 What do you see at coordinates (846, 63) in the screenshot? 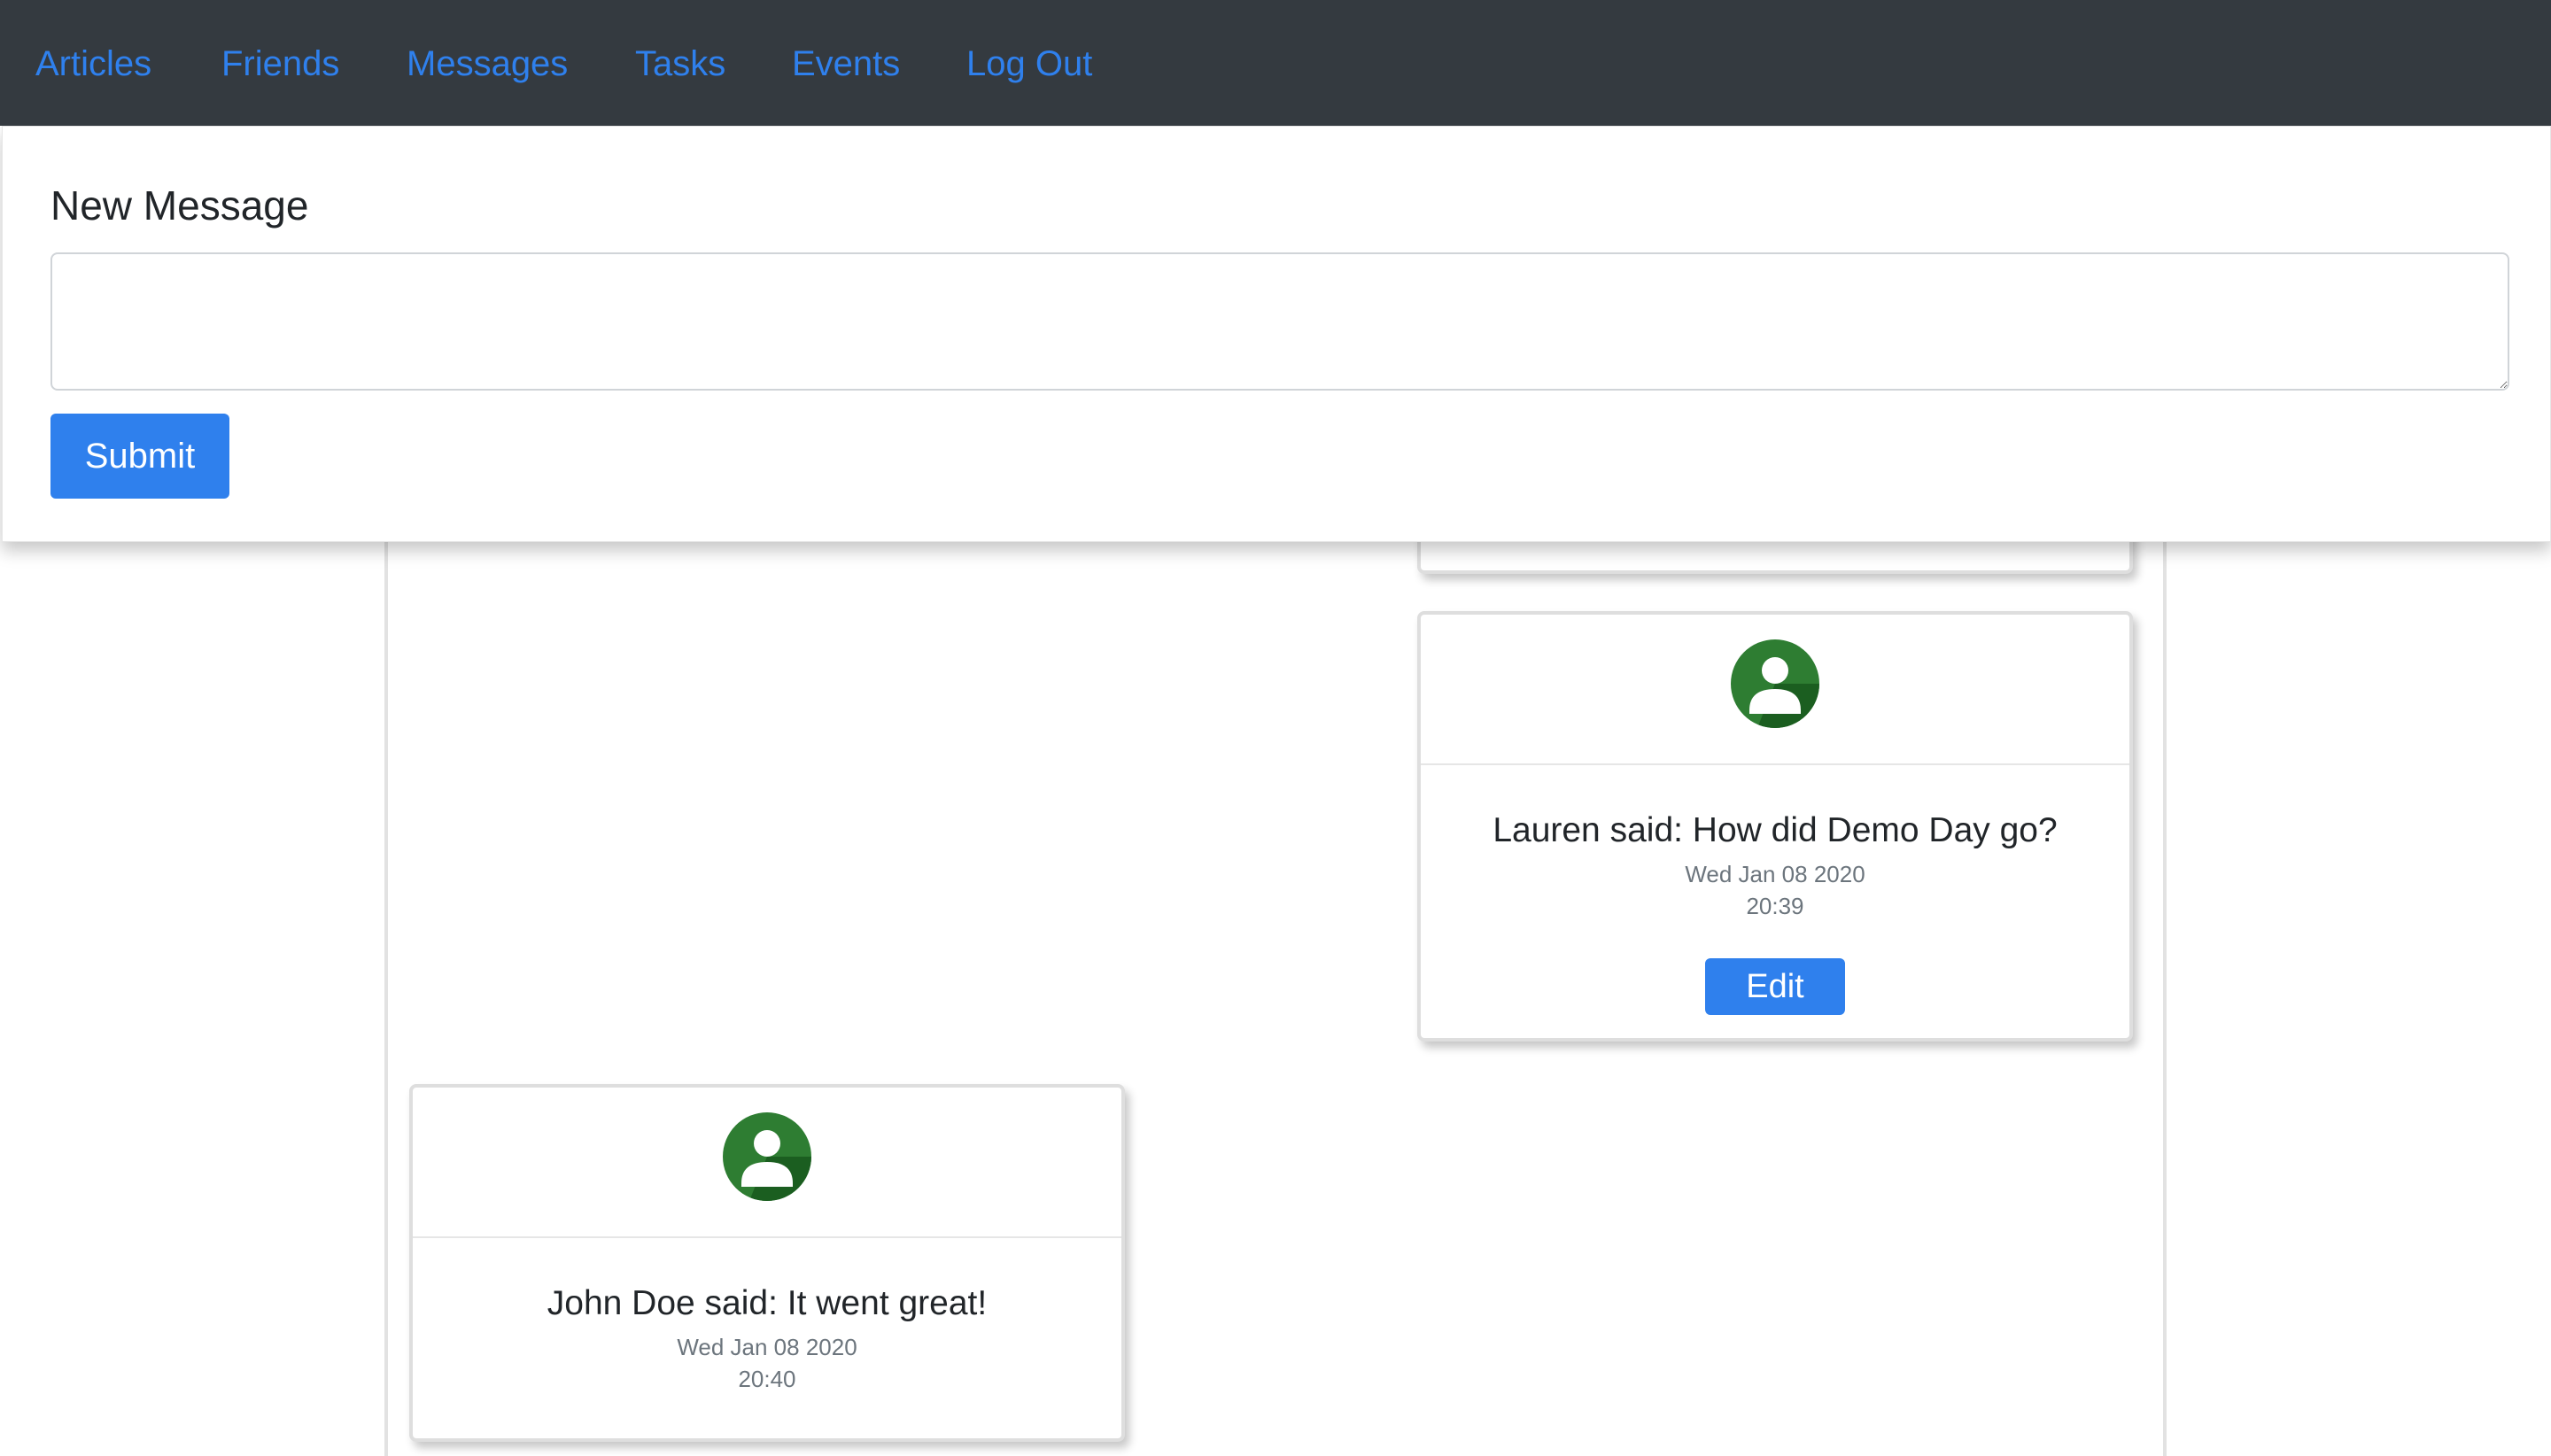
I see `nav-link-events: Events` at bounding box center [846, 63].